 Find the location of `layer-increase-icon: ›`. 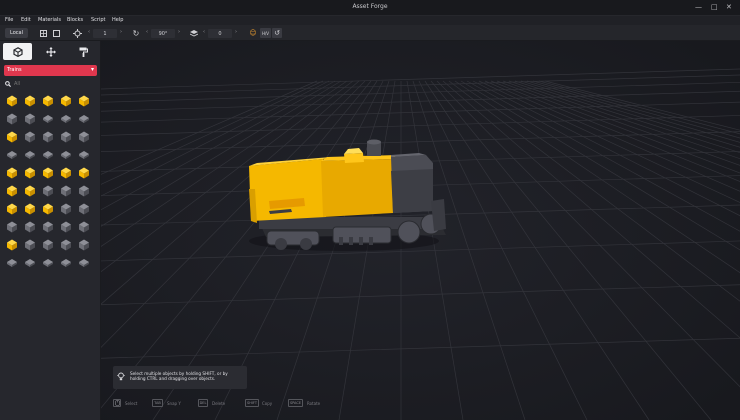

layer-increase-icon: › is located at coordinates (236, 32).